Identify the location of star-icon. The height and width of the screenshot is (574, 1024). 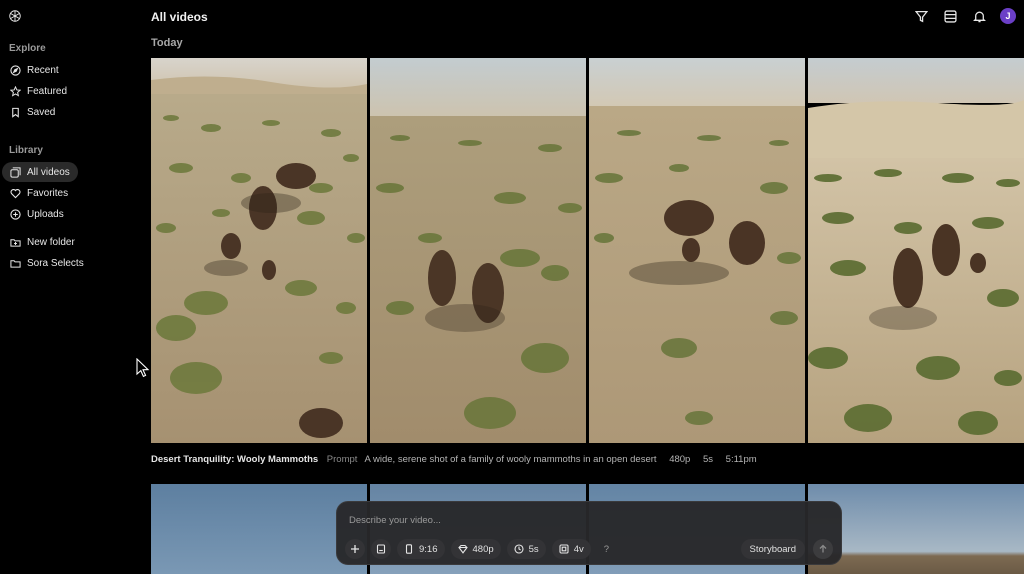
(15, 91).